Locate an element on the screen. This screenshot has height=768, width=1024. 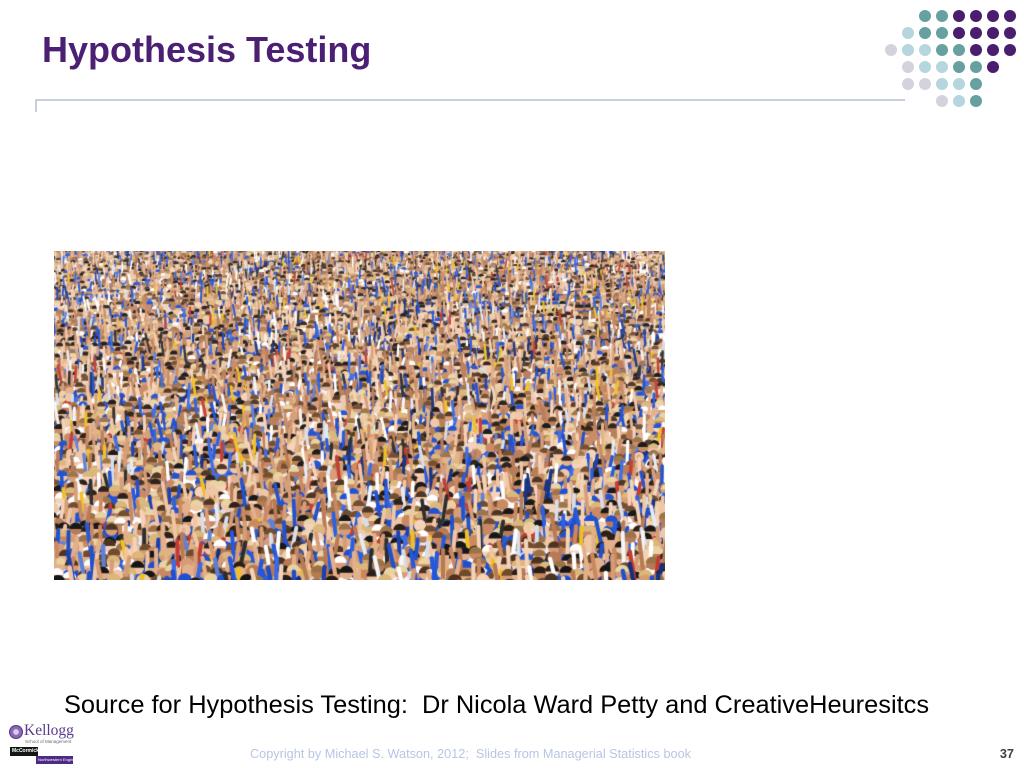
slide-number: 37 is located at coordinates (1006, 754).